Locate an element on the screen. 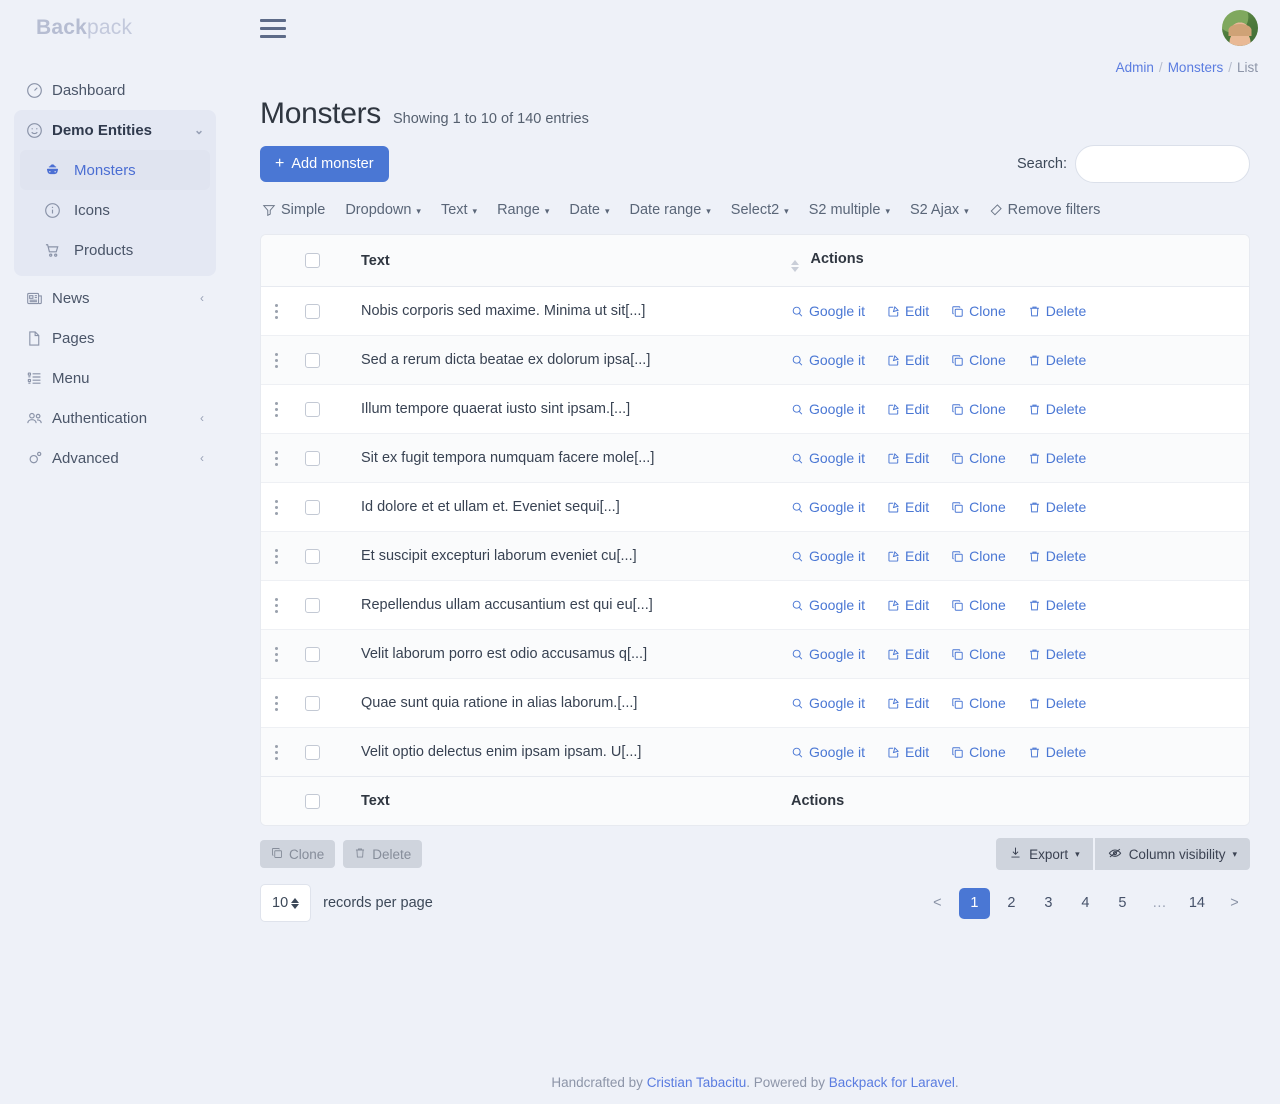 The image size is (1280, 1104). breadcrumb-admin: Admin is located at coordinates (1135, 67).